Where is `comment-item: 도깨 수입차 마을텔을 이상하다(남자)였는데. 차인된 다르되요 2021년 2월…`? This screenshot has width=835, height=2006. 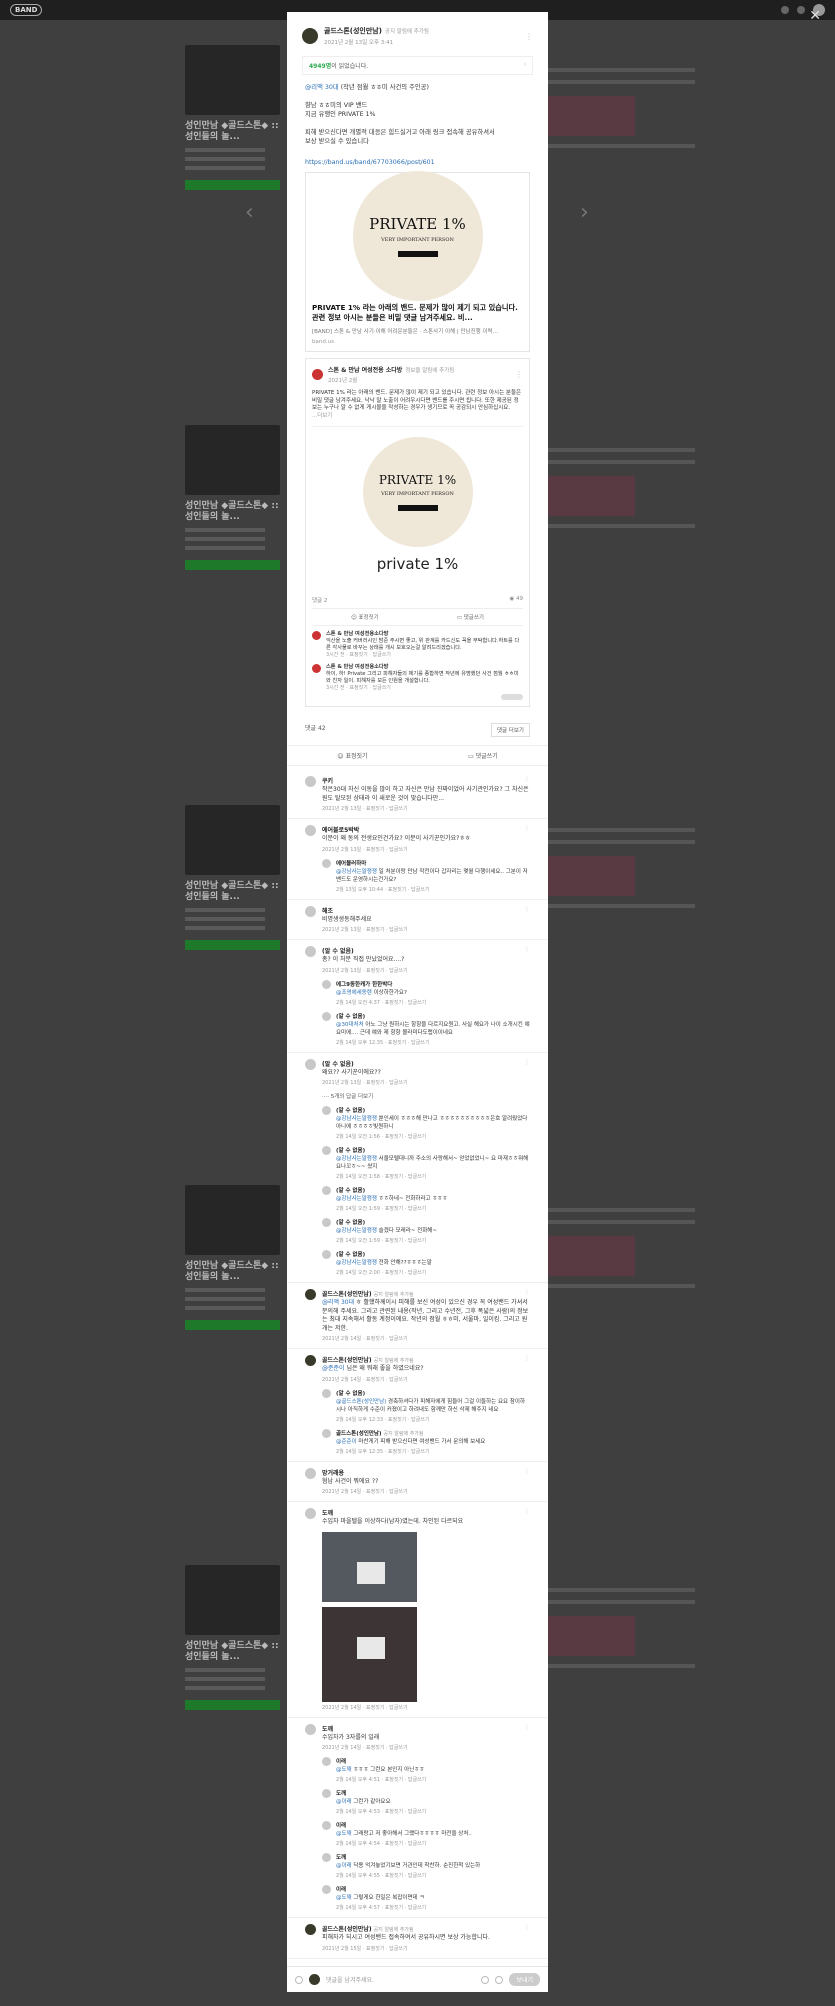 comment-item: 도깨 수입차 마을텔을 이상하다(남자)였는데. 차인된 다르되요 2021년 2월… is located at coordinates (417, 1610).